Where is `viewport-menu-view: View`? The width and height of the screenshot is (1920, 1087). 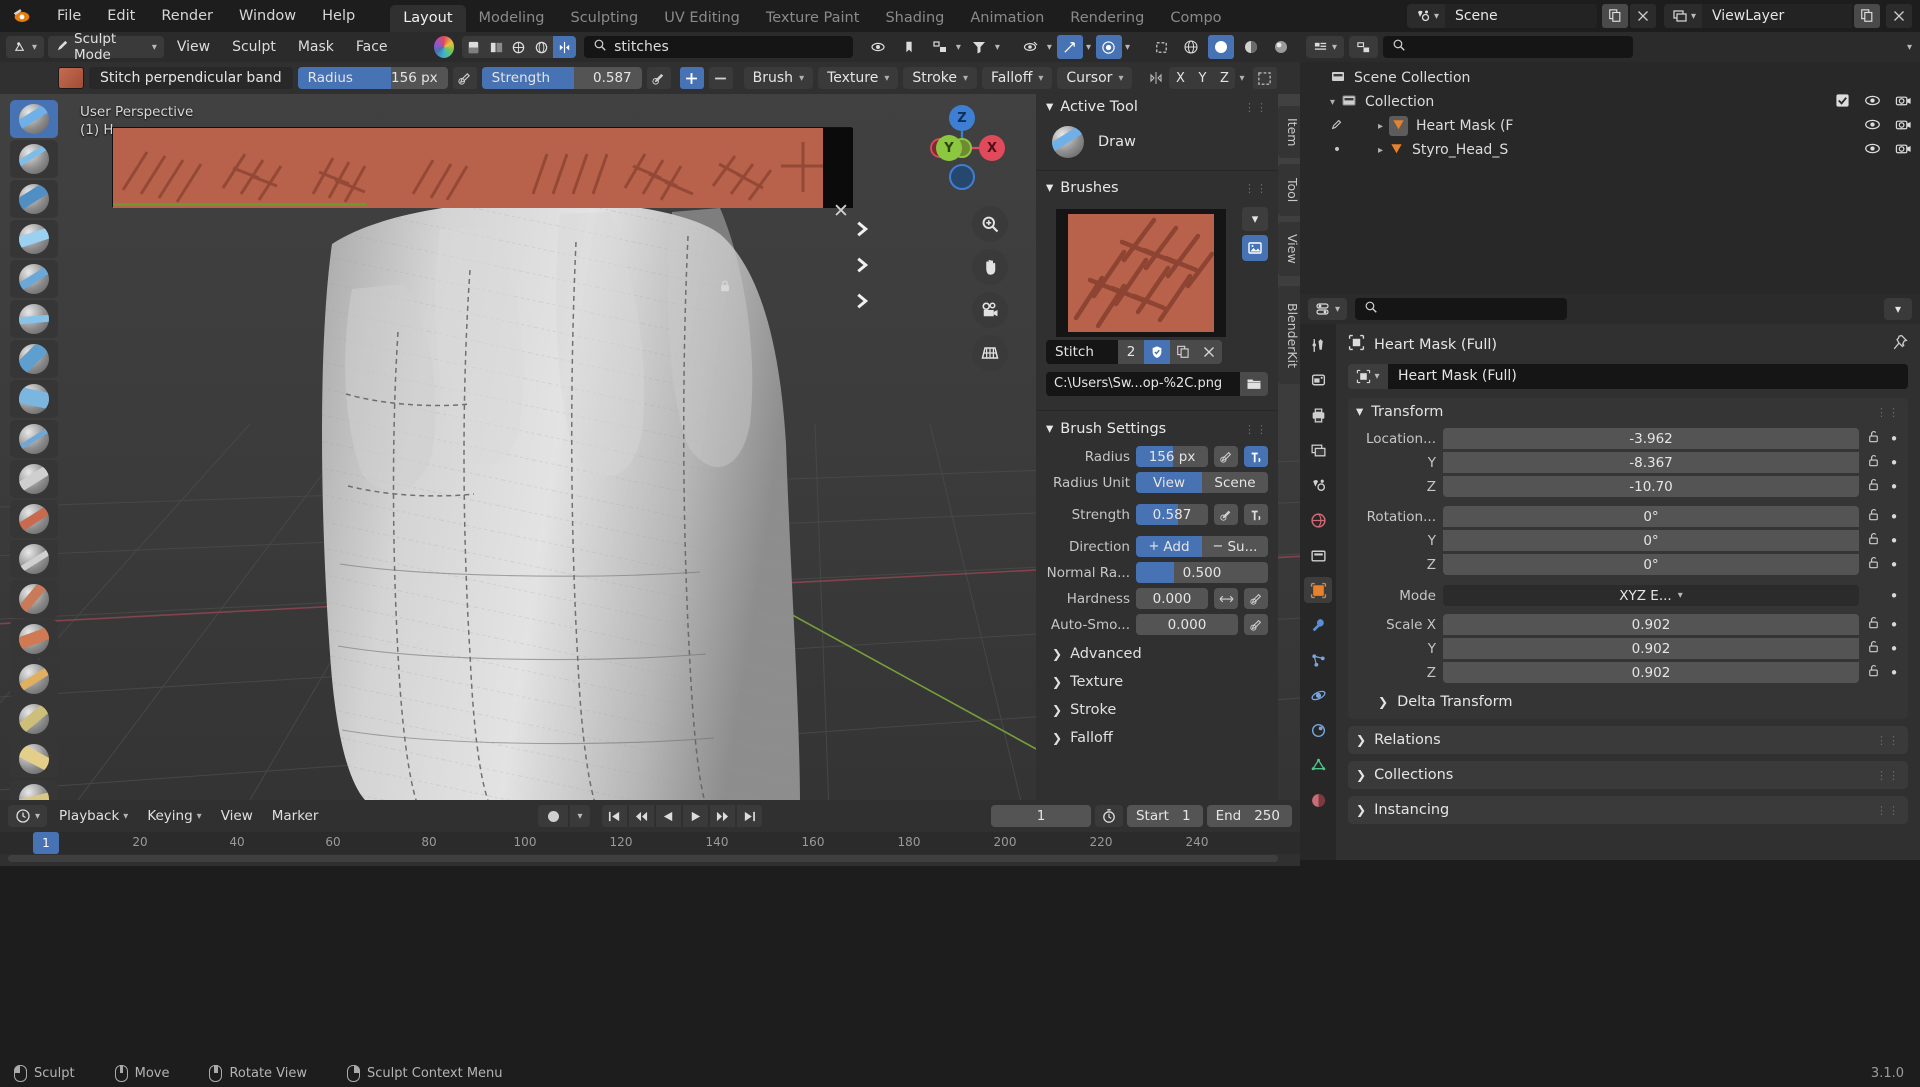
viewport-menu-view: View is located at coordinates (193, 47).